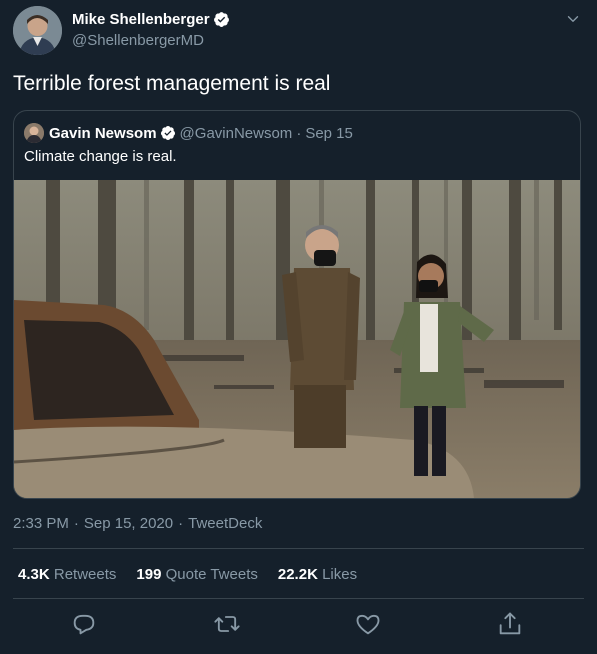 The width and height of the screenshot is (597, 654). I want to click on share-icon, so click(510, 624).